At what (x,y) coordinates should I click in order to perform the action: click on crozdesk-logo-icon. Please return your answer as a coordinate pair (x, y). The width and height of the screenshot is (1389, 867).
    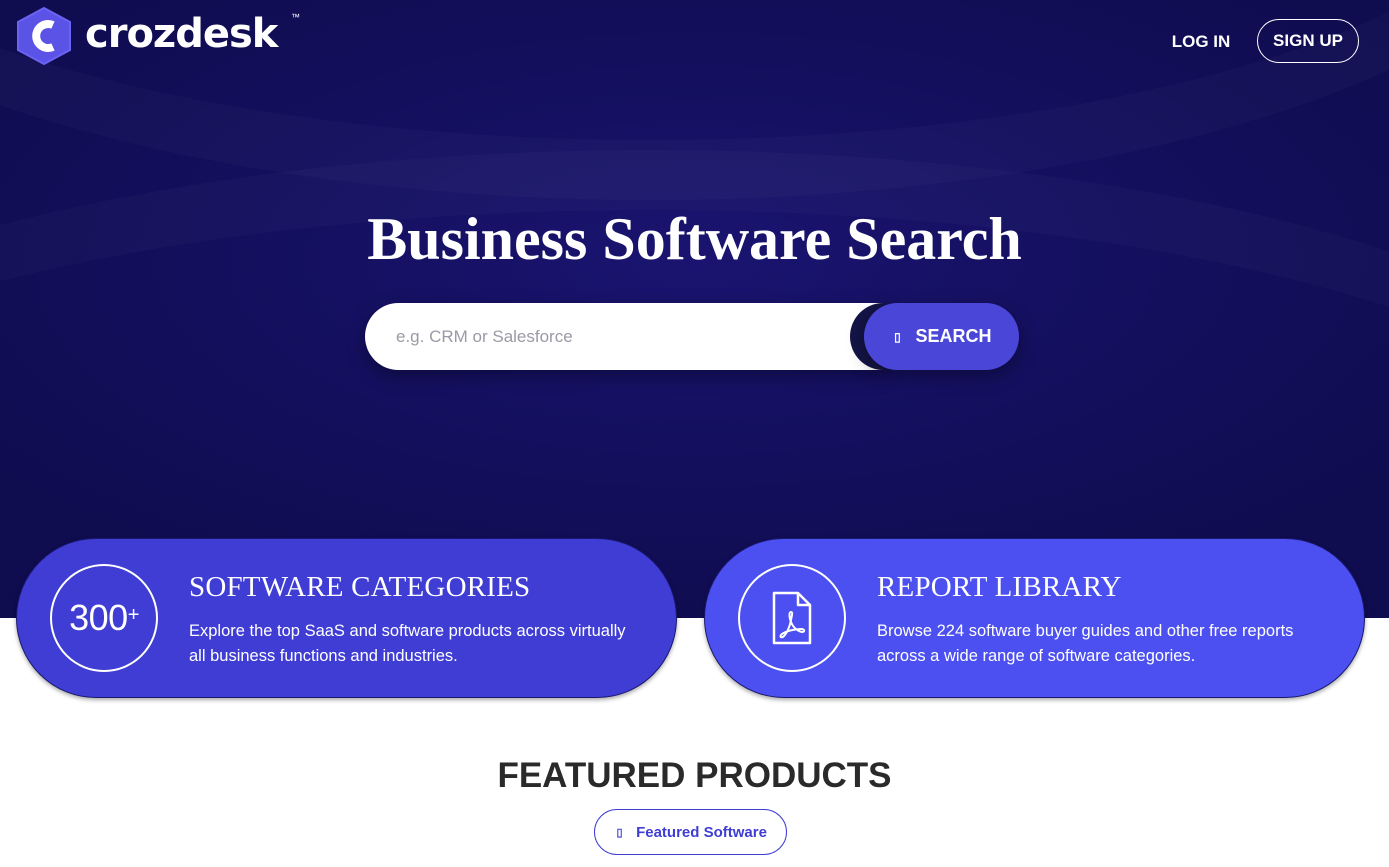
    Looking at the image, I should click on (44, 36).